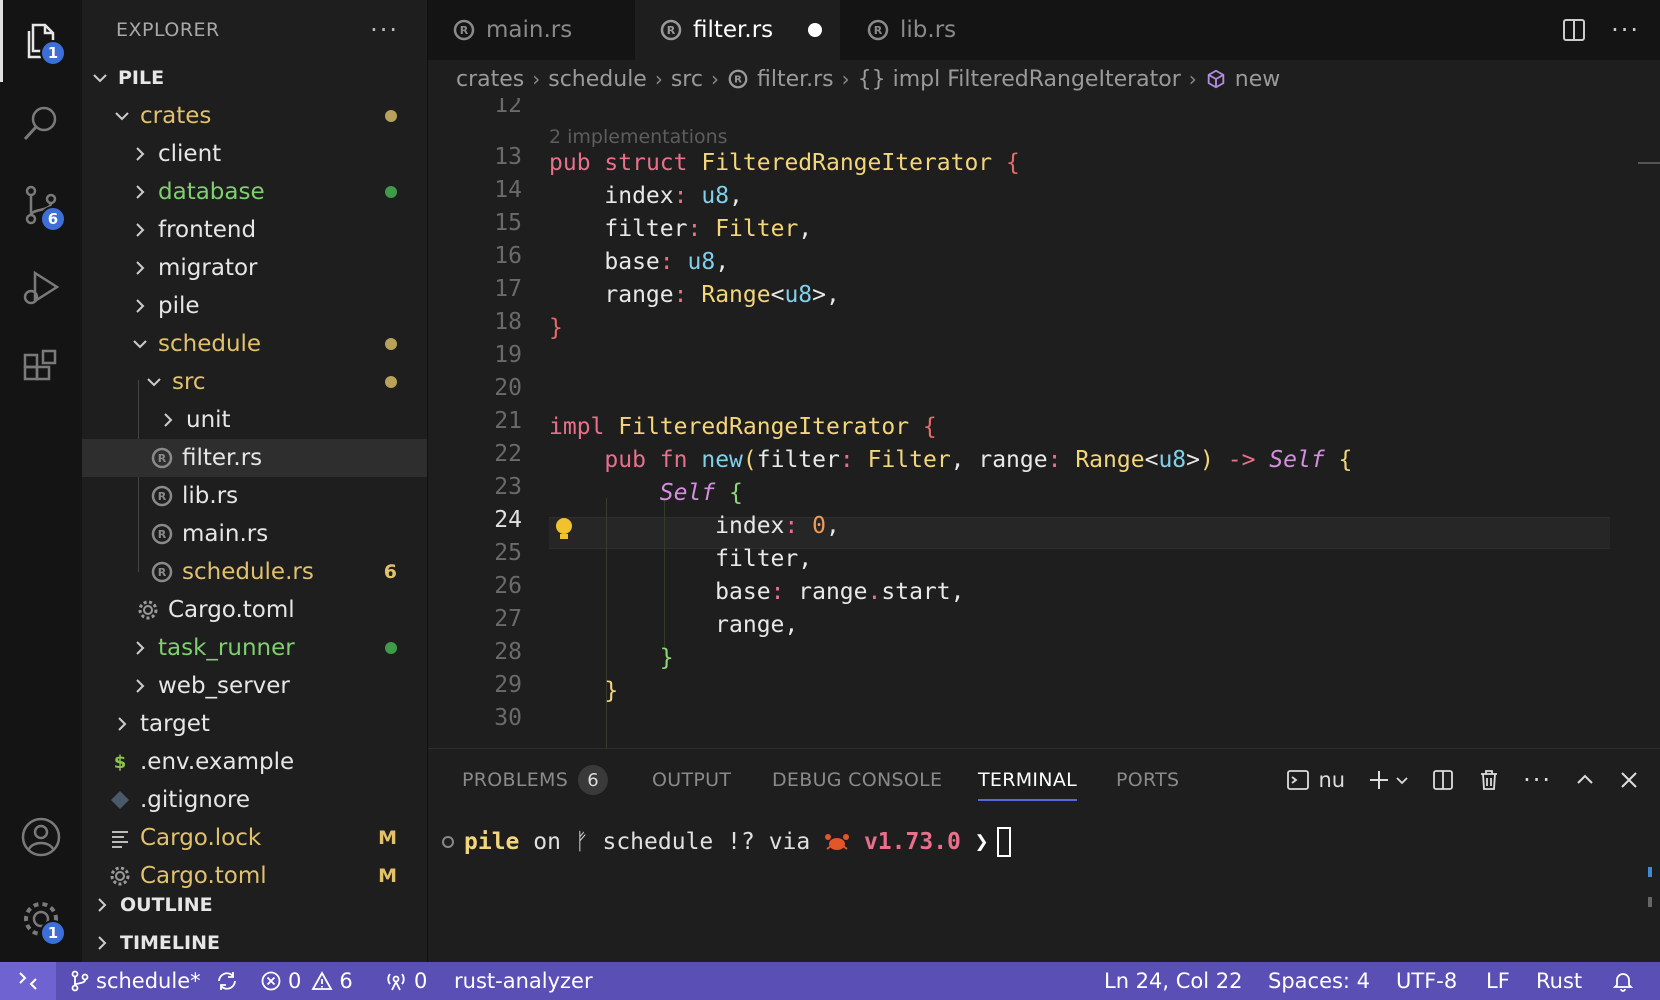  I want to click on tree-item-label: schedule, so click(210, 344).